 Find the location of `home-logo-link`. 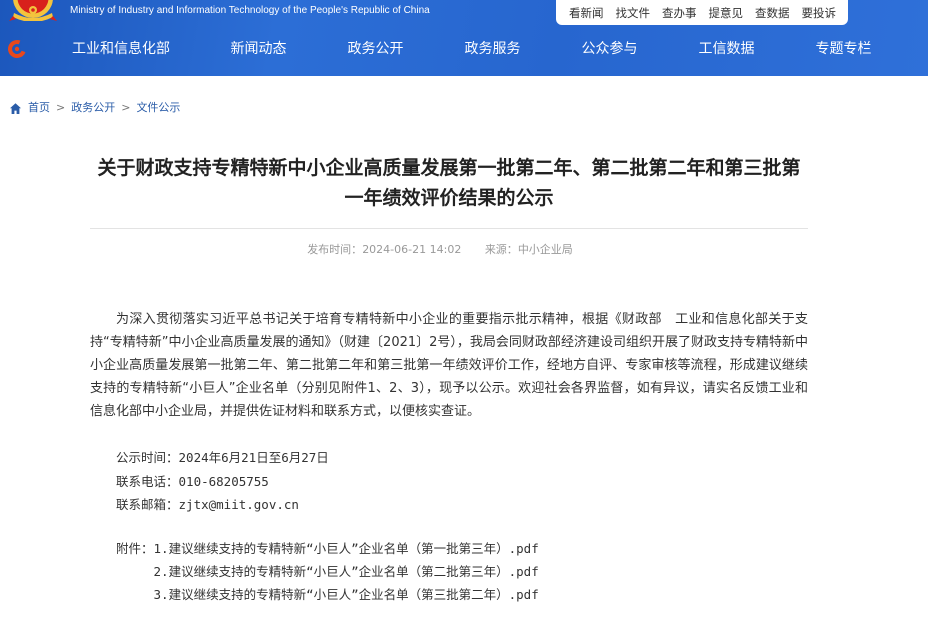

home-logo-link is located at coordinates (17, 49).